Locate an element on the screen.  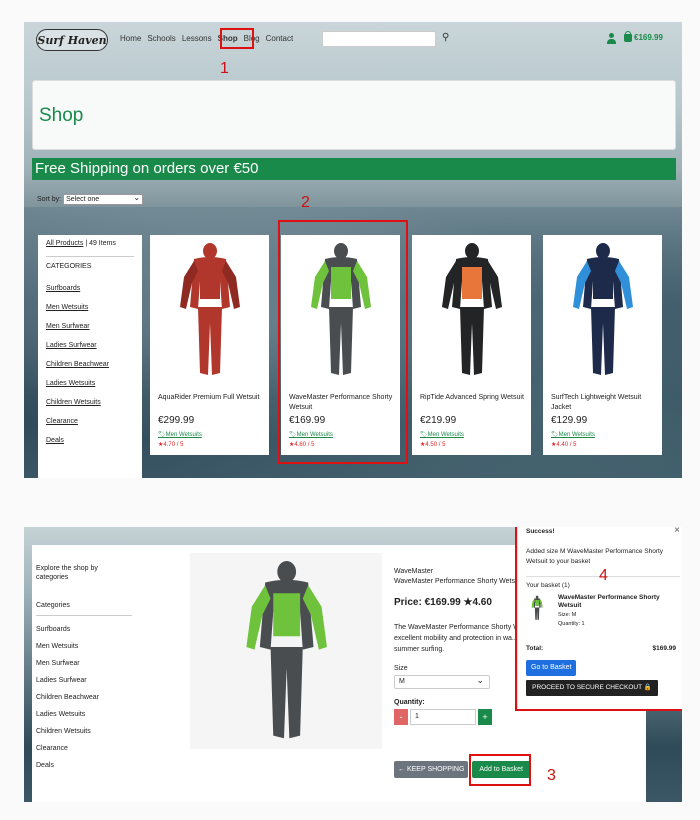
nav-link-home: Home is located at coordinates (130, 38).